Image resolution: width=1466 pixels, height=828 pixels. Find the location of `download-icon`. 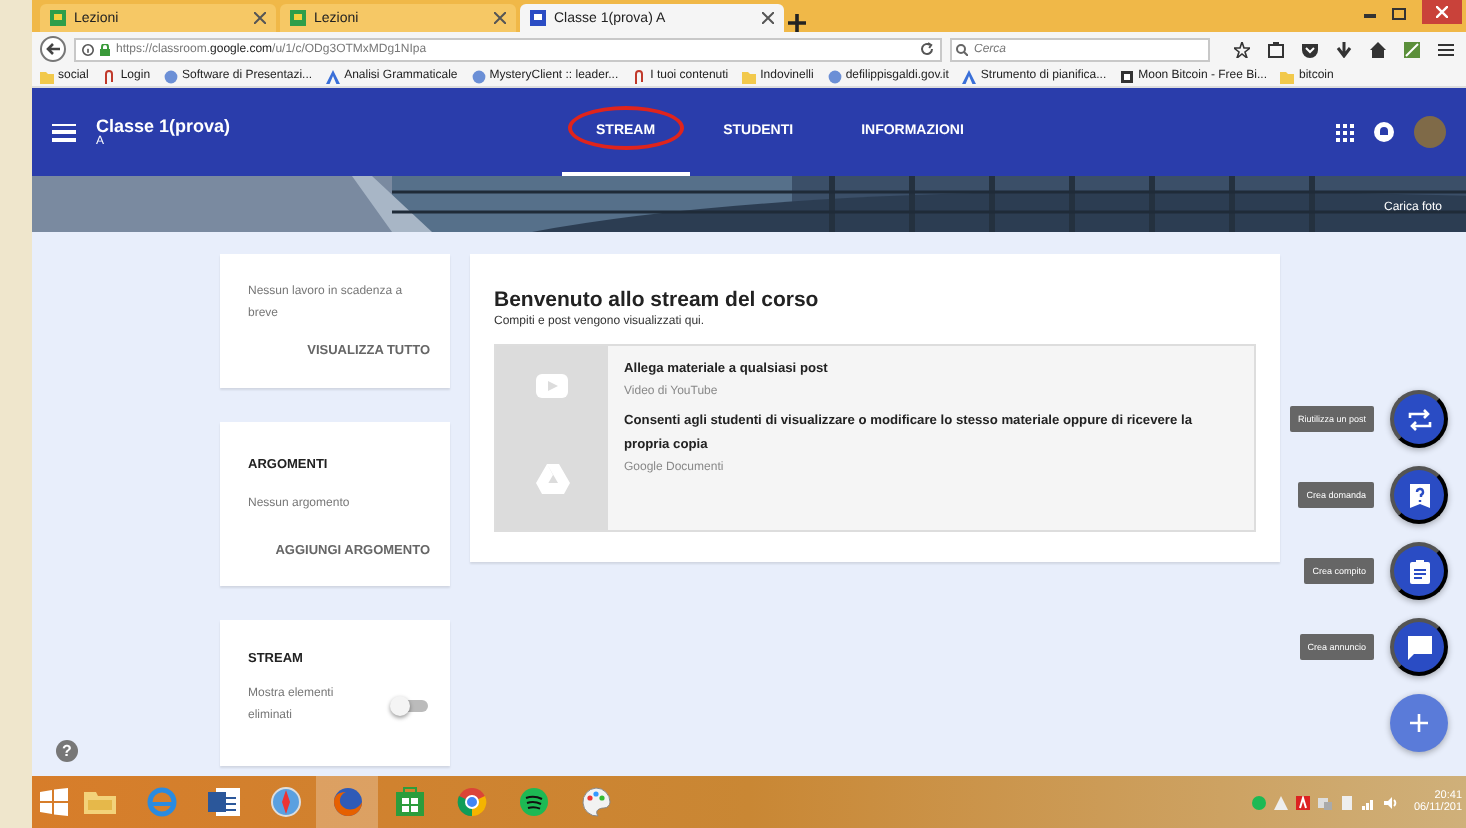

download-icon is located at coordinates (1344, 49).